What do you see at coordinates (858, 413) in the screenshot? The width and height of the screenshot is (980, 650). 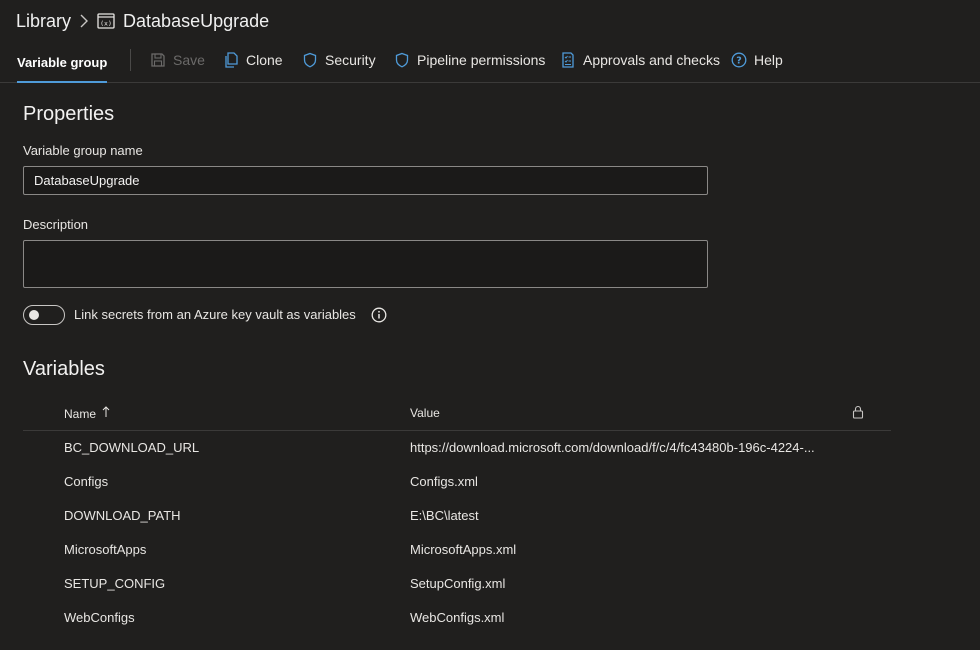 I see `lock-icon` at bounding box center [858, 413].